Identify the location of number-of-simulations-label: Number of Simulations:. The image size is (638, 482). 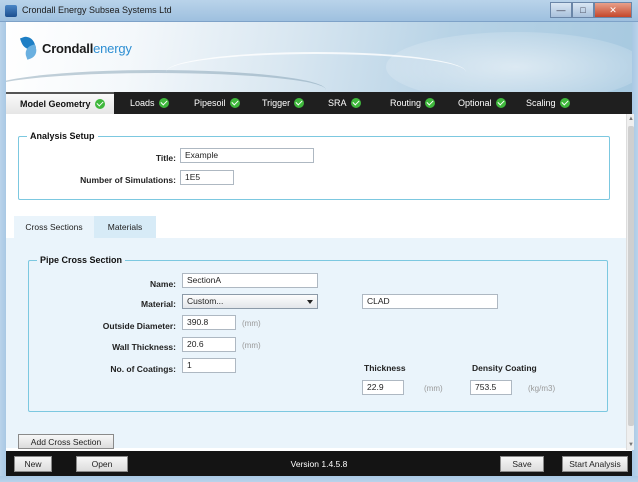
(128, 180).